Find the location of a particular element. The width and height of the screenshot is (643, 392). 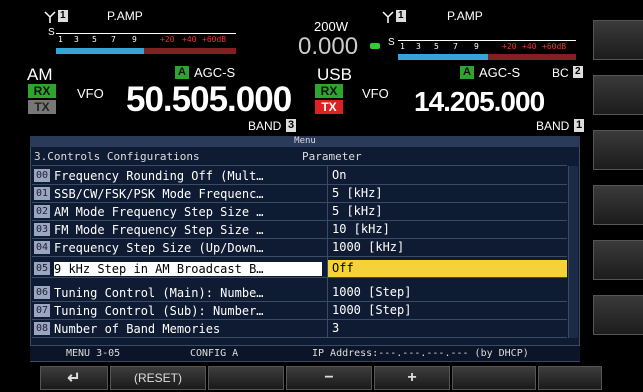

minus-button: − is located at coordinates (329, 378).